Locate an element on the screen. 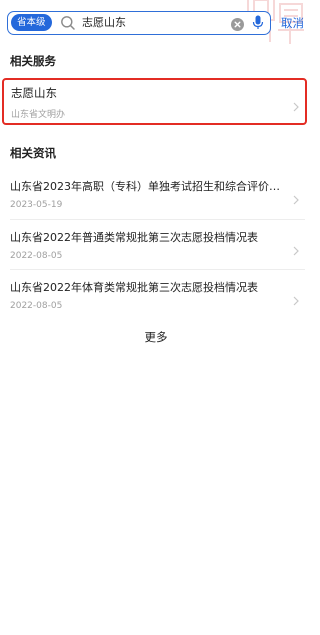 This screenshot has height=635, width=320. service-card: 志愿山东 山东省文明办 is located at coordinates (154, 101).